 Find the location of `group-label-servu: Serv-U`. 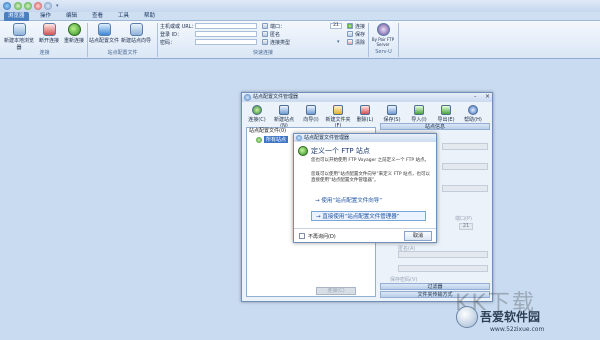

group-label-servu: Serv-U is located at coordinates (383, 52).